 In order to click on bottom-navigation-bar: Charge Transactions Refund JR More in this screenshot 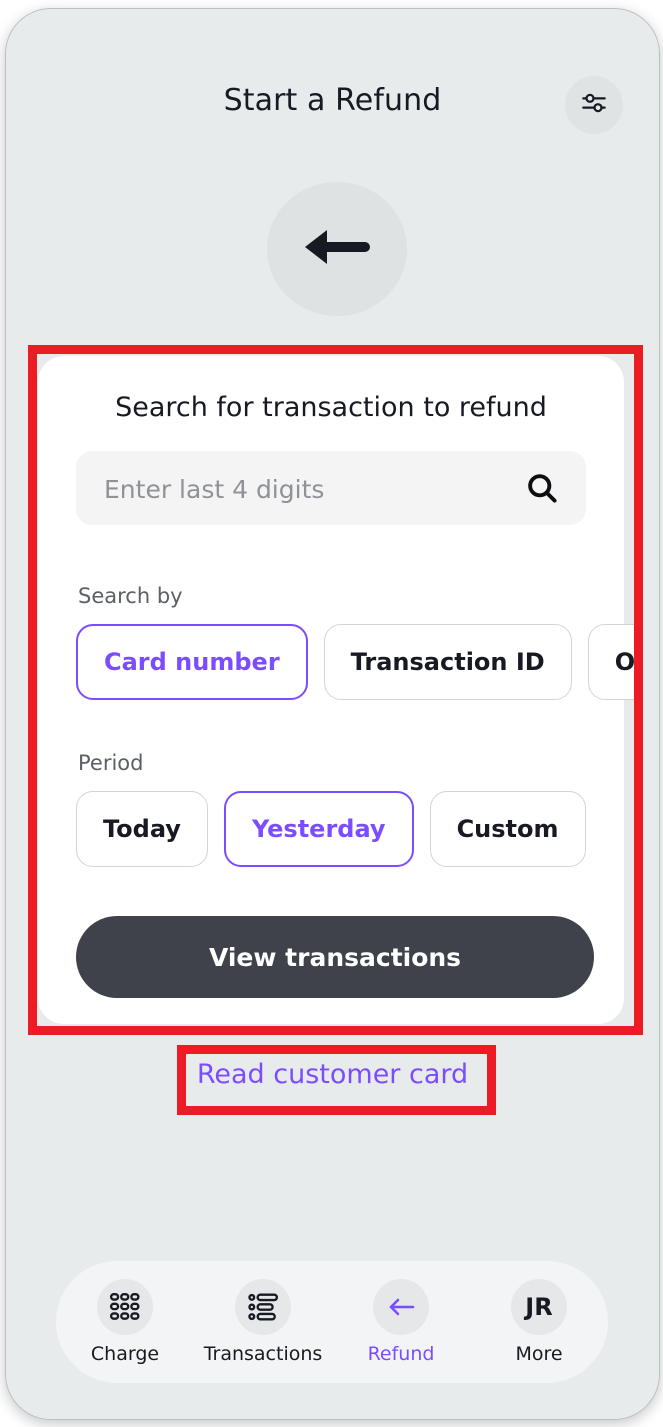, I will do `click(332, 1322)`.